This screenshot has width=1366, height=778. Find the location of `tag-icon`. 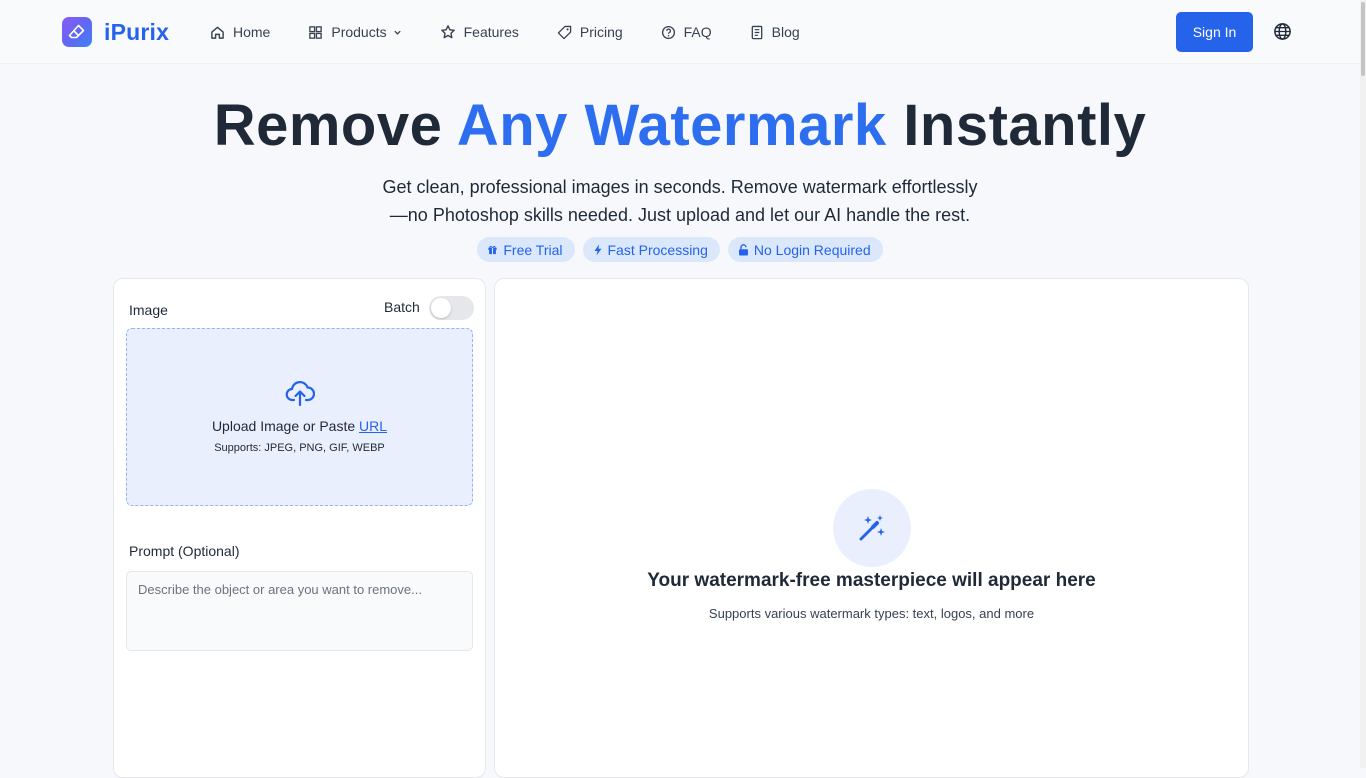

tag-icon is located at coordinates (564, 32).